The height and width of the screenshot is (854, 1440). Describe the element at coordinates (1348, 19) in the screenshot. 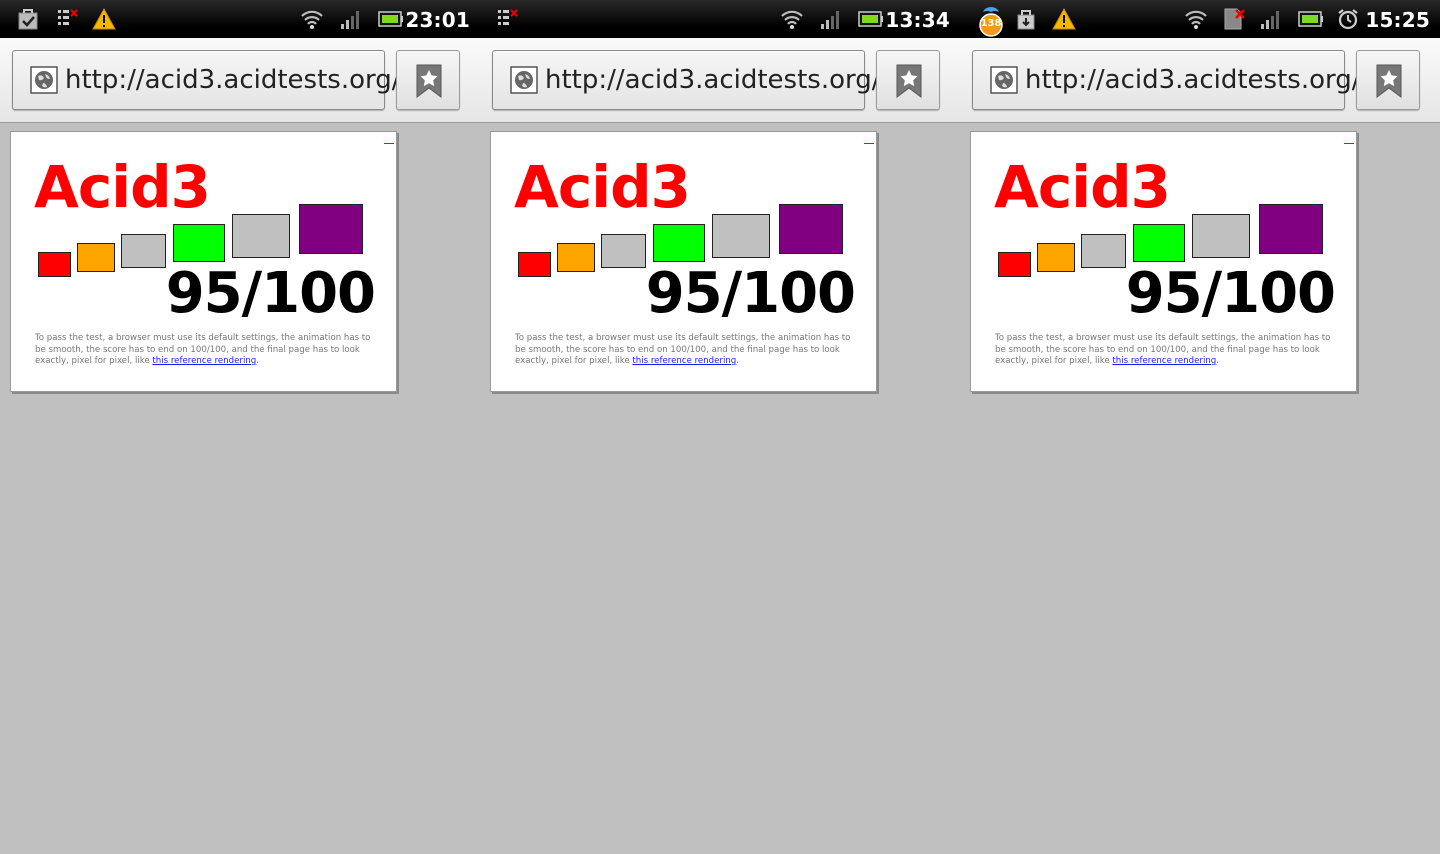

I see `alarm-icon` at that location.